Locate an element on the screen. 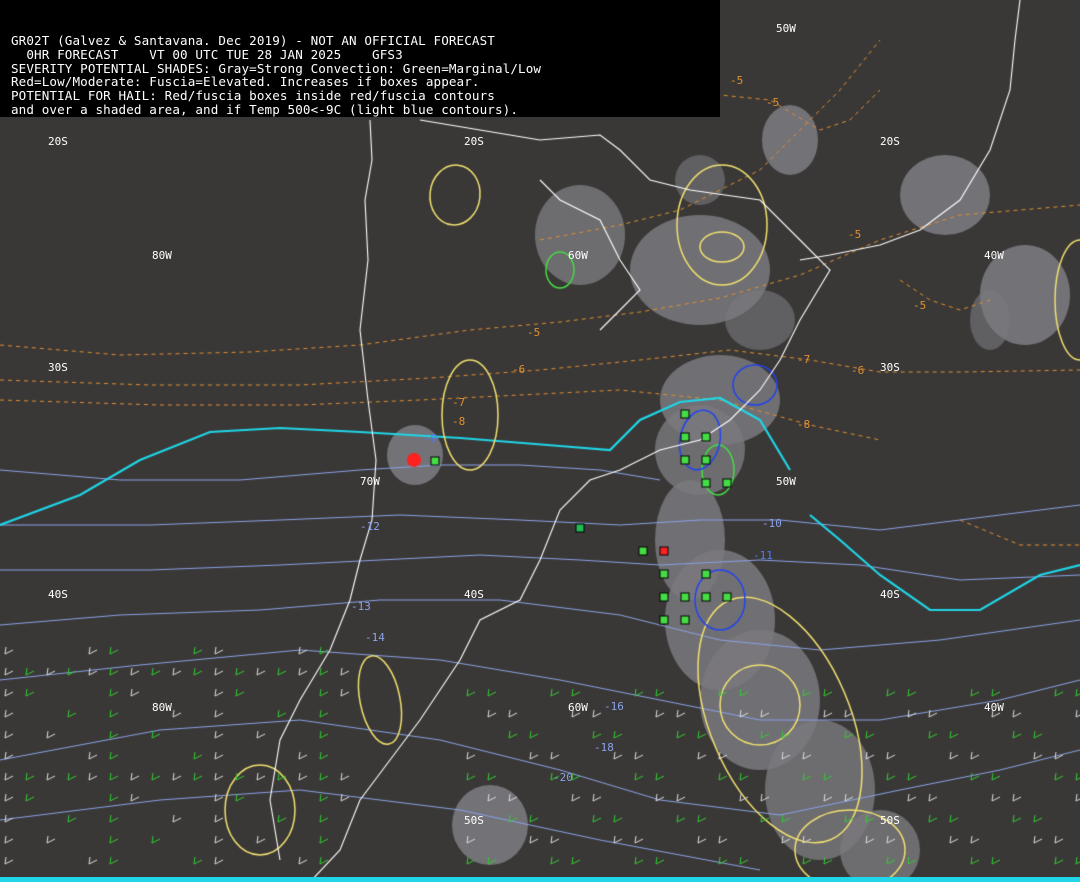 This screenshot has height=882, width=1080. lon-label-50w-mid: 50W is located at coordinates (786, 481).